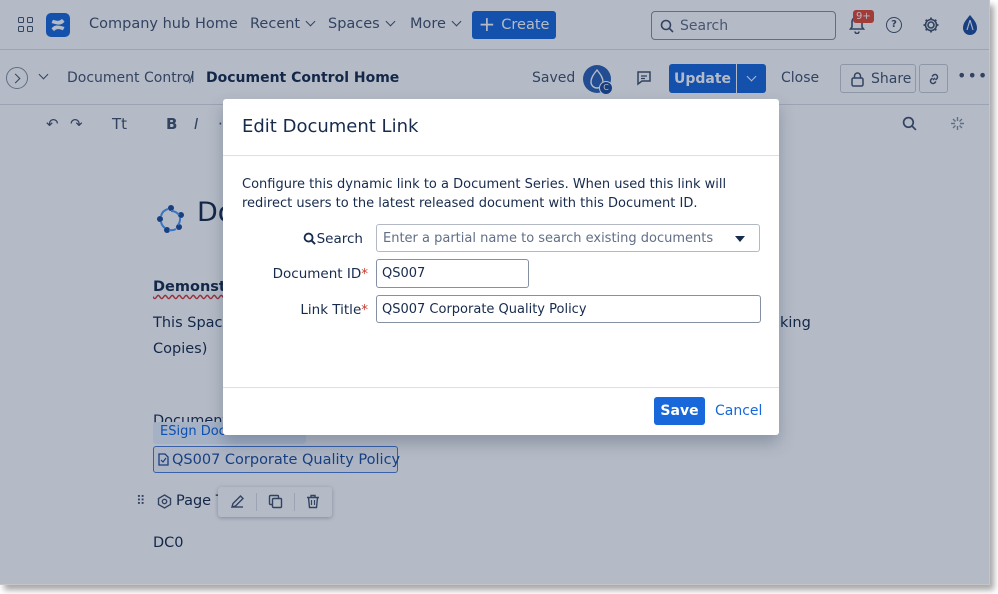 Image resolution: width=998 pixels, height=594 pixels. Describe the element at coordinates (501, 155) in the screenshot. I see `dialog-divider` at that location.